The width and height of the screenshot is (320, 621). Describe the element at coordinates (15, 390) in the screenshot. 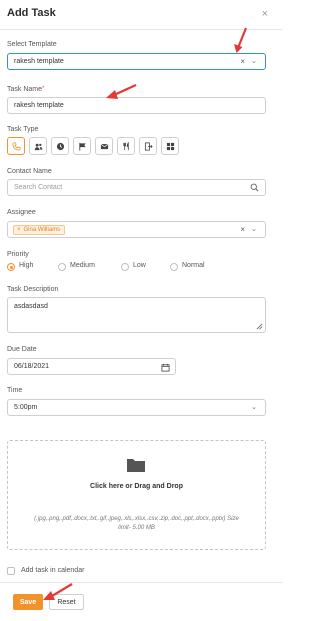

I see `time-label: Time` at that location.